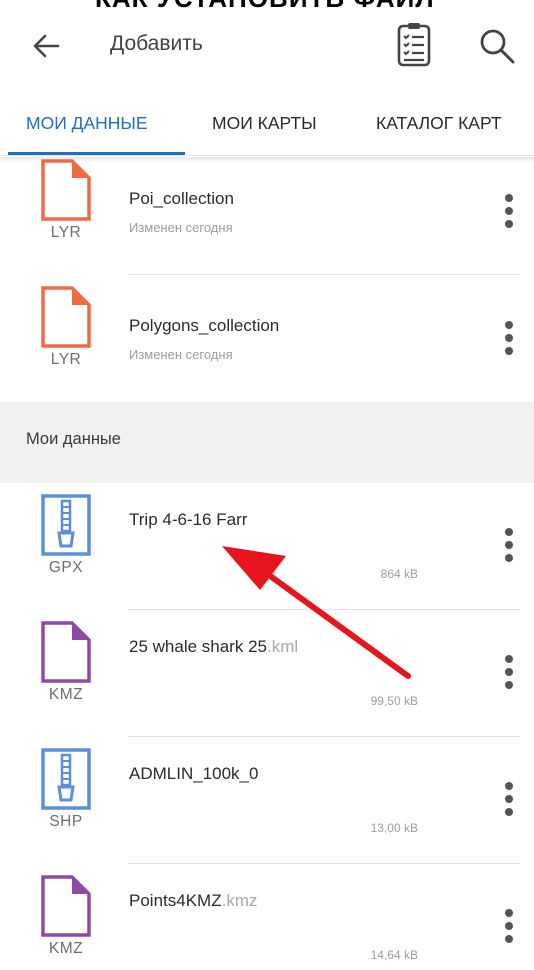 The height and width of the screenshot is (970, 534). I want to click on arrow-left-icon, so click(46, 46).